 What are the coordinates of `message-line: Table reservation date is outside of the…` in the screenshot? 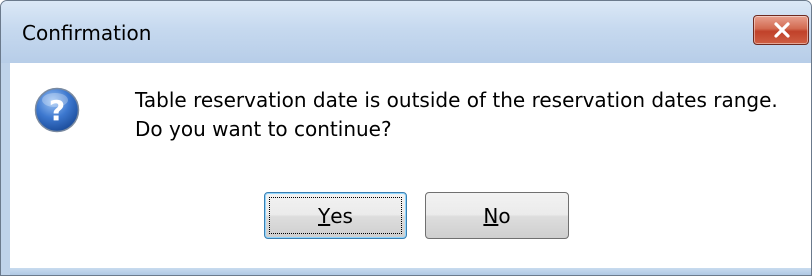 It's located at (456, 100).